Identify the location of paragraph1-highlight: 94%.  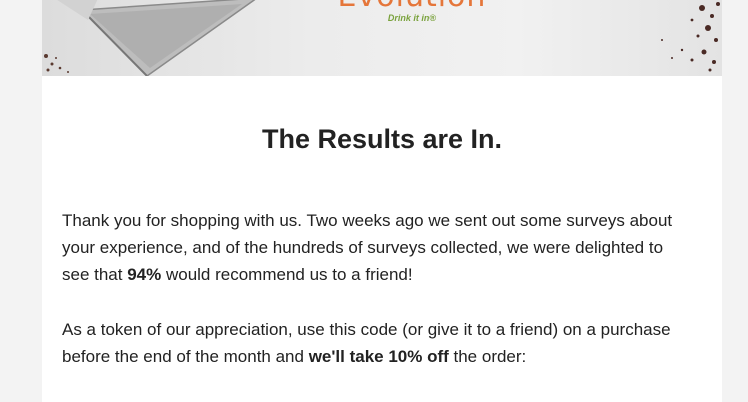
(144, 274).